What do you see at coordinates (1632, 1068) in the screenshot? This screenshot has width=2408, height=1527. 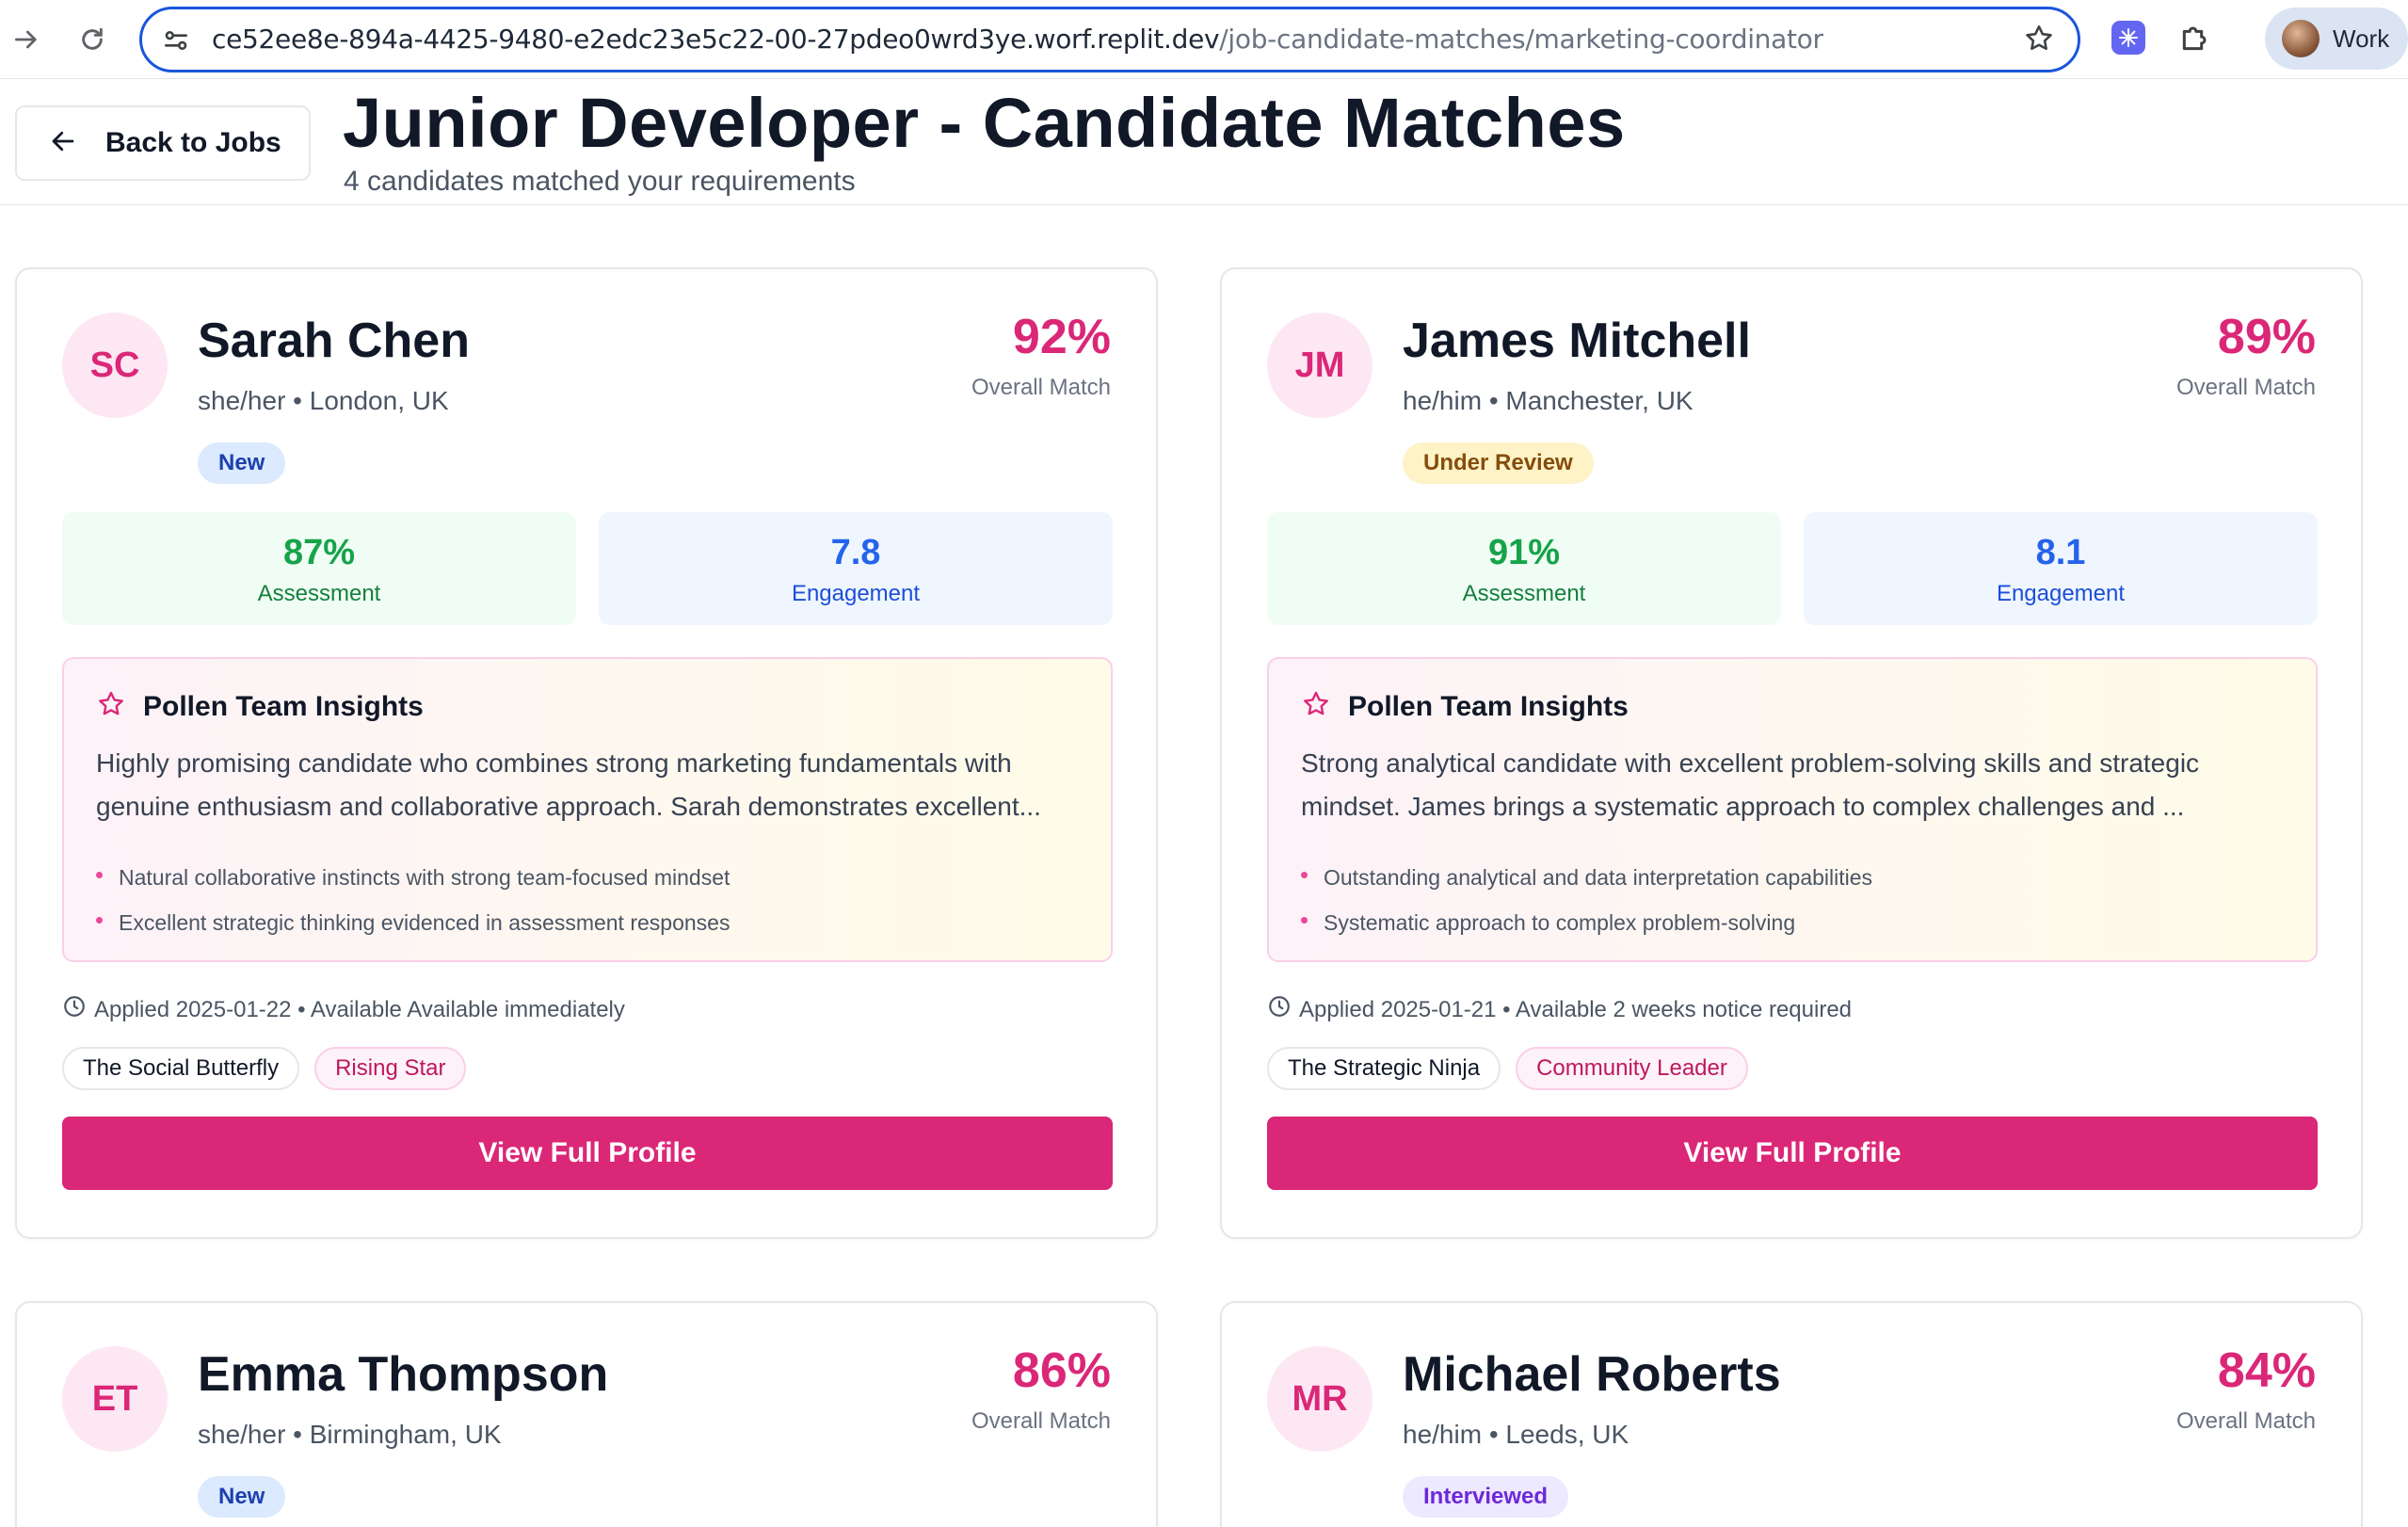 I see `achievement-tag: Community Leader` at bounding box center [1632, 1068].